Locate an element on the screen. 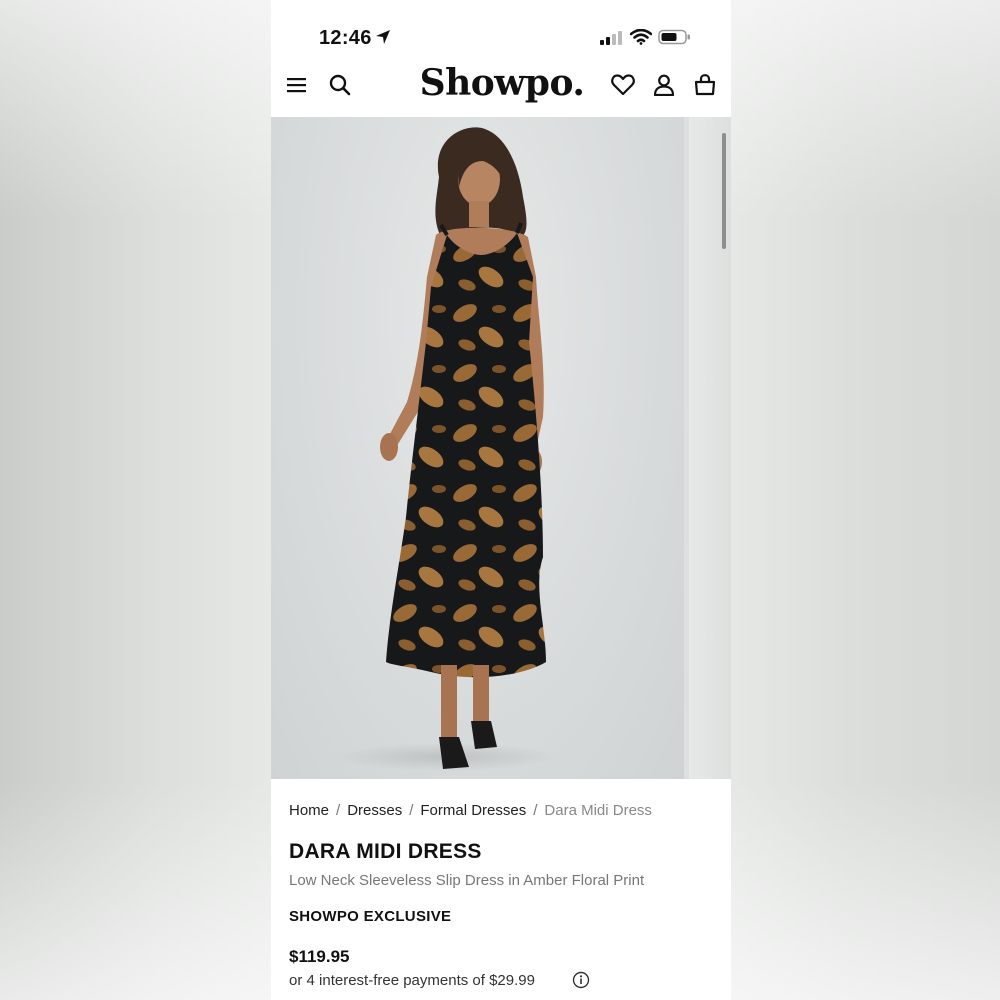 Image resolution: width=1000 pixels, height=1000 pixels. scrollbar is located at coordinates (724, 191).